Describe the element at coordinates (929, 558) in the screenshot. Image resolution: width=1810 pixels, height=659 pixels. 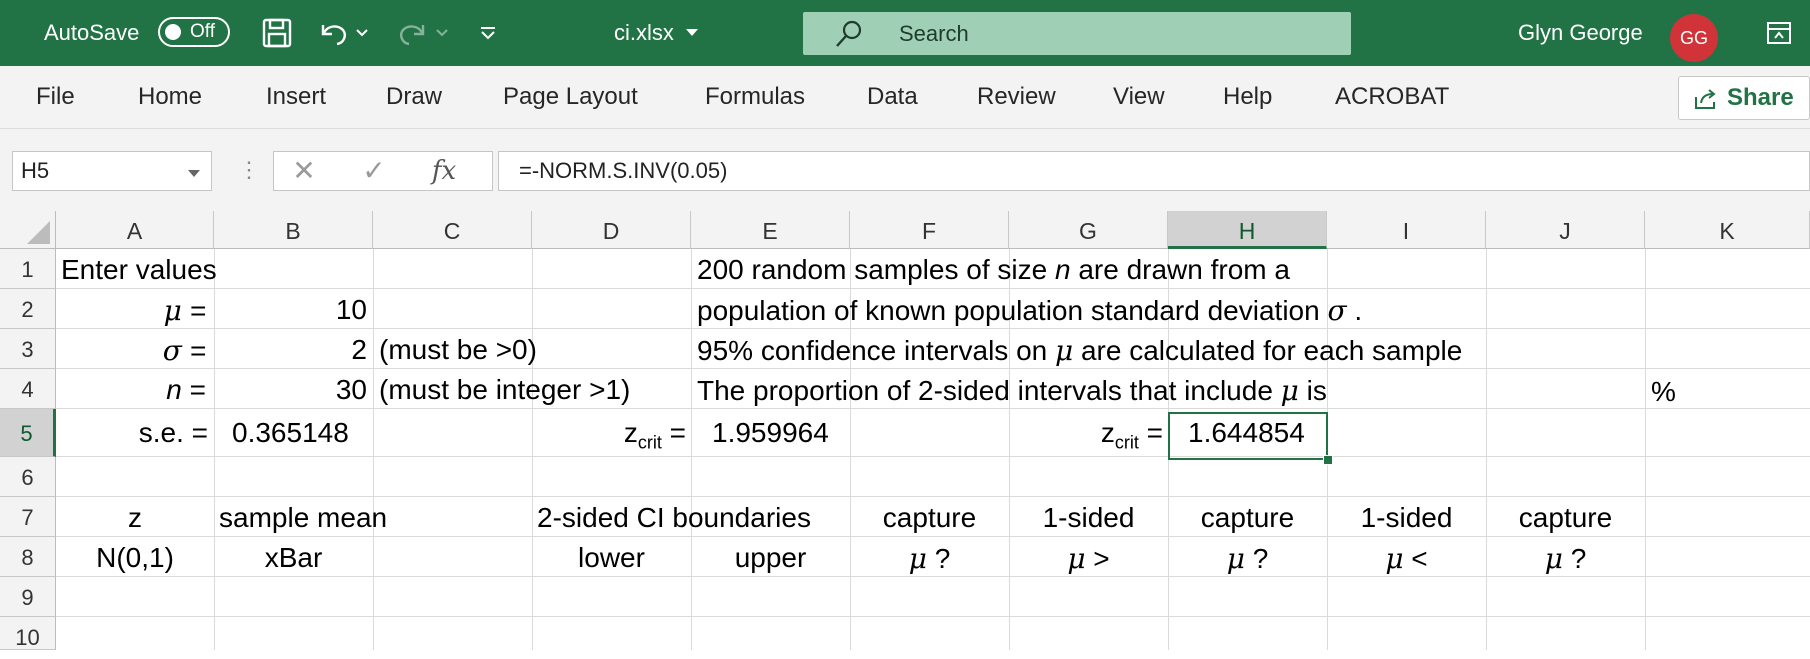
I see `cell-f8: μ ?` at that location.